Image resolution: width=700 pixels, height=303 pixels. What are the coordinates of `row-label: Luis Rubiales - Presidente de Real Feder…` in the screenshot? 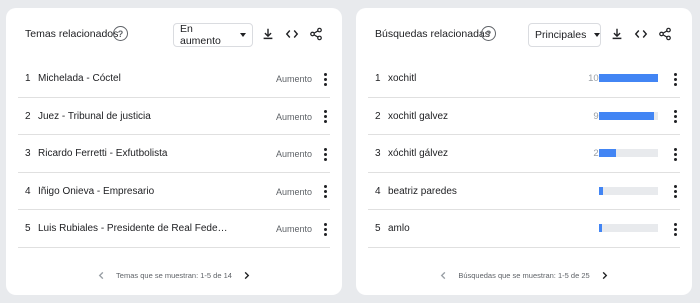 It's located at (133, 228).